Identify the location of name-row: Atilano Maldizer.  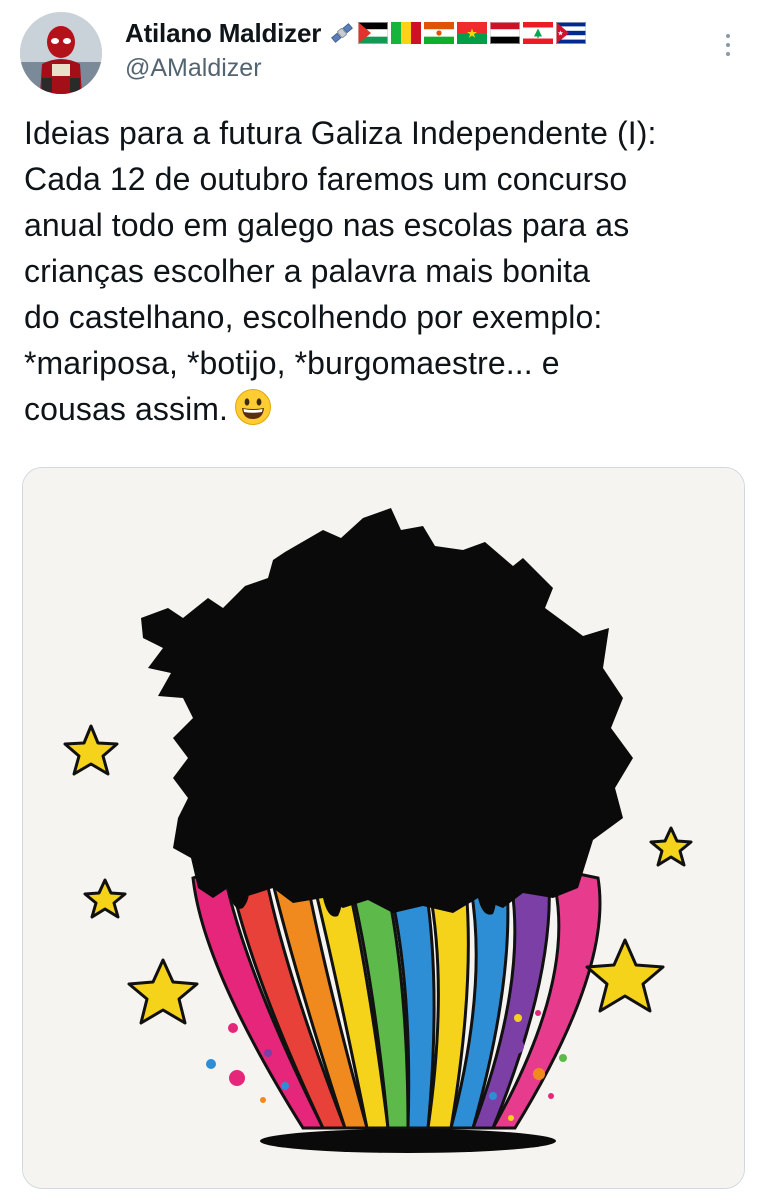
(415, 33).